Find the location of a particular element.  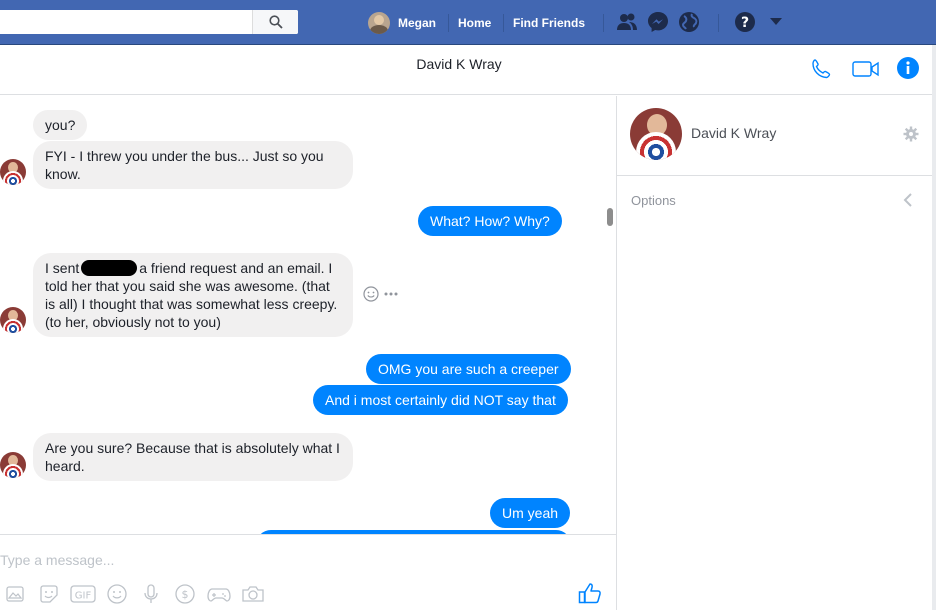

thumbs-up-icon is located at coordinates (589, 593).